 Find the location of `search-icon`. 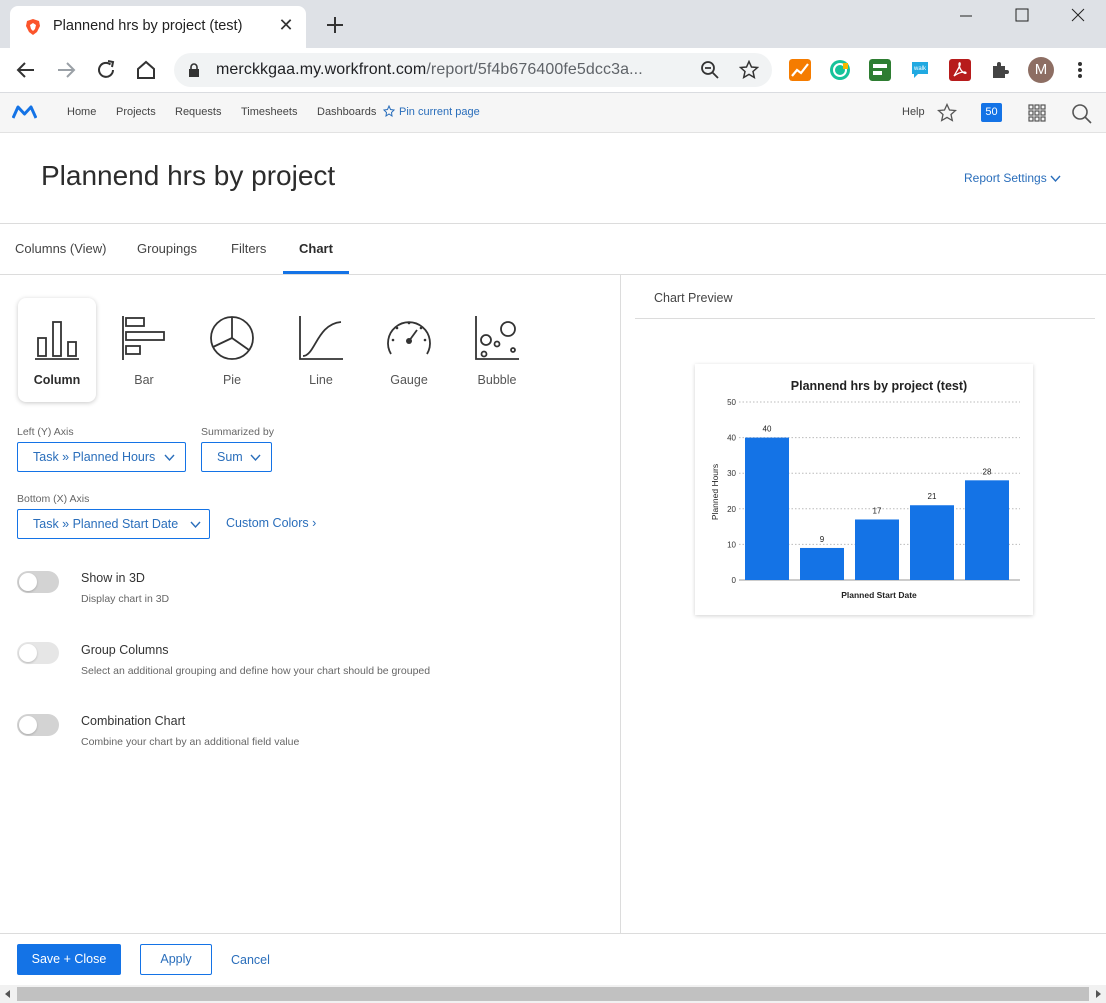

search-icon is located at coordinates (1082, 114).